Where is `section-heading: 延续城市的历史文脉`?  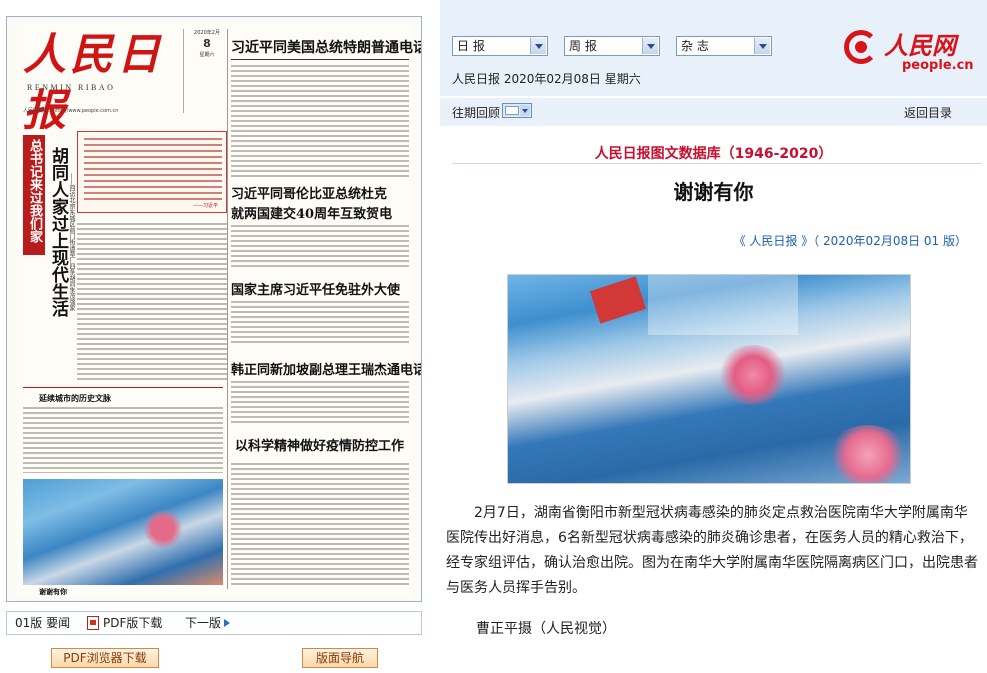 section-heading: 延续城市的历史文脉 is located at coordinates (75, 398).